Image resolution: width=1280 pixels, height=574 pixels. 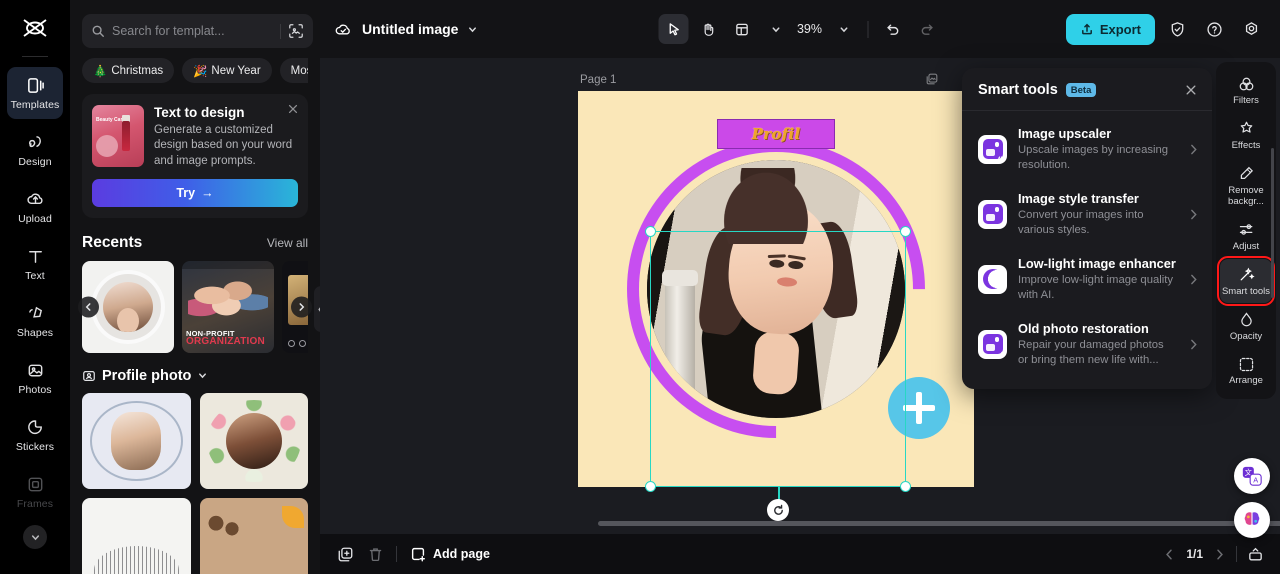 I want to click on chip-label: New Year, so click(x=236, y=70).